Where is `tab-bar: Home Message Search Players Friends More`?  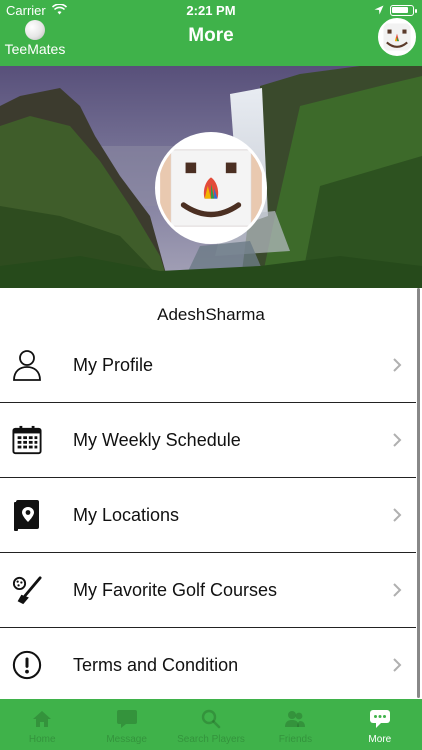
tab-bar: Home Message Search Players Friends More is located at coordinates (211, 724).